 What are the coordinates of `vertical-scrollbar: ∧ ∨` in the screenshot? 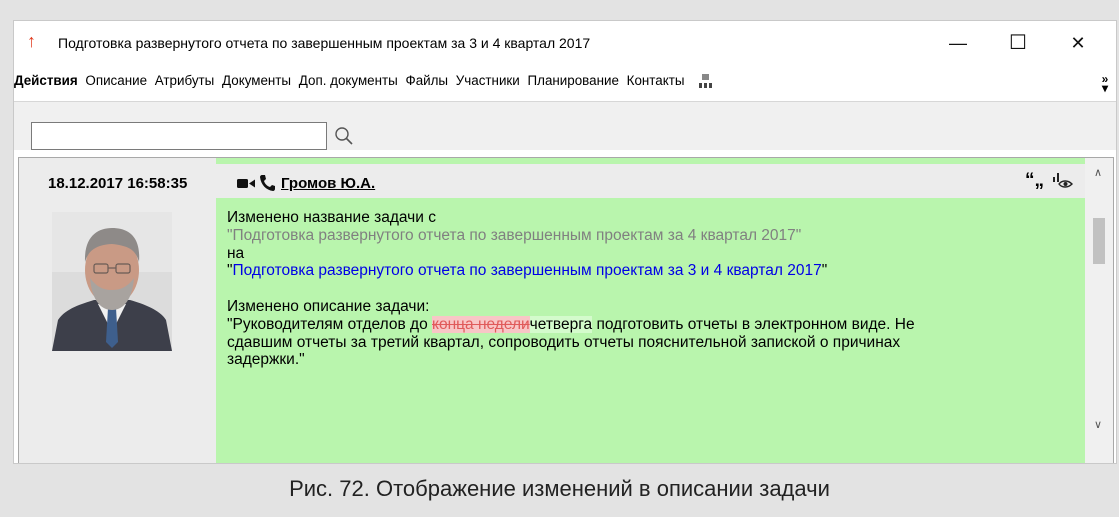 It's located at (1099, 310).